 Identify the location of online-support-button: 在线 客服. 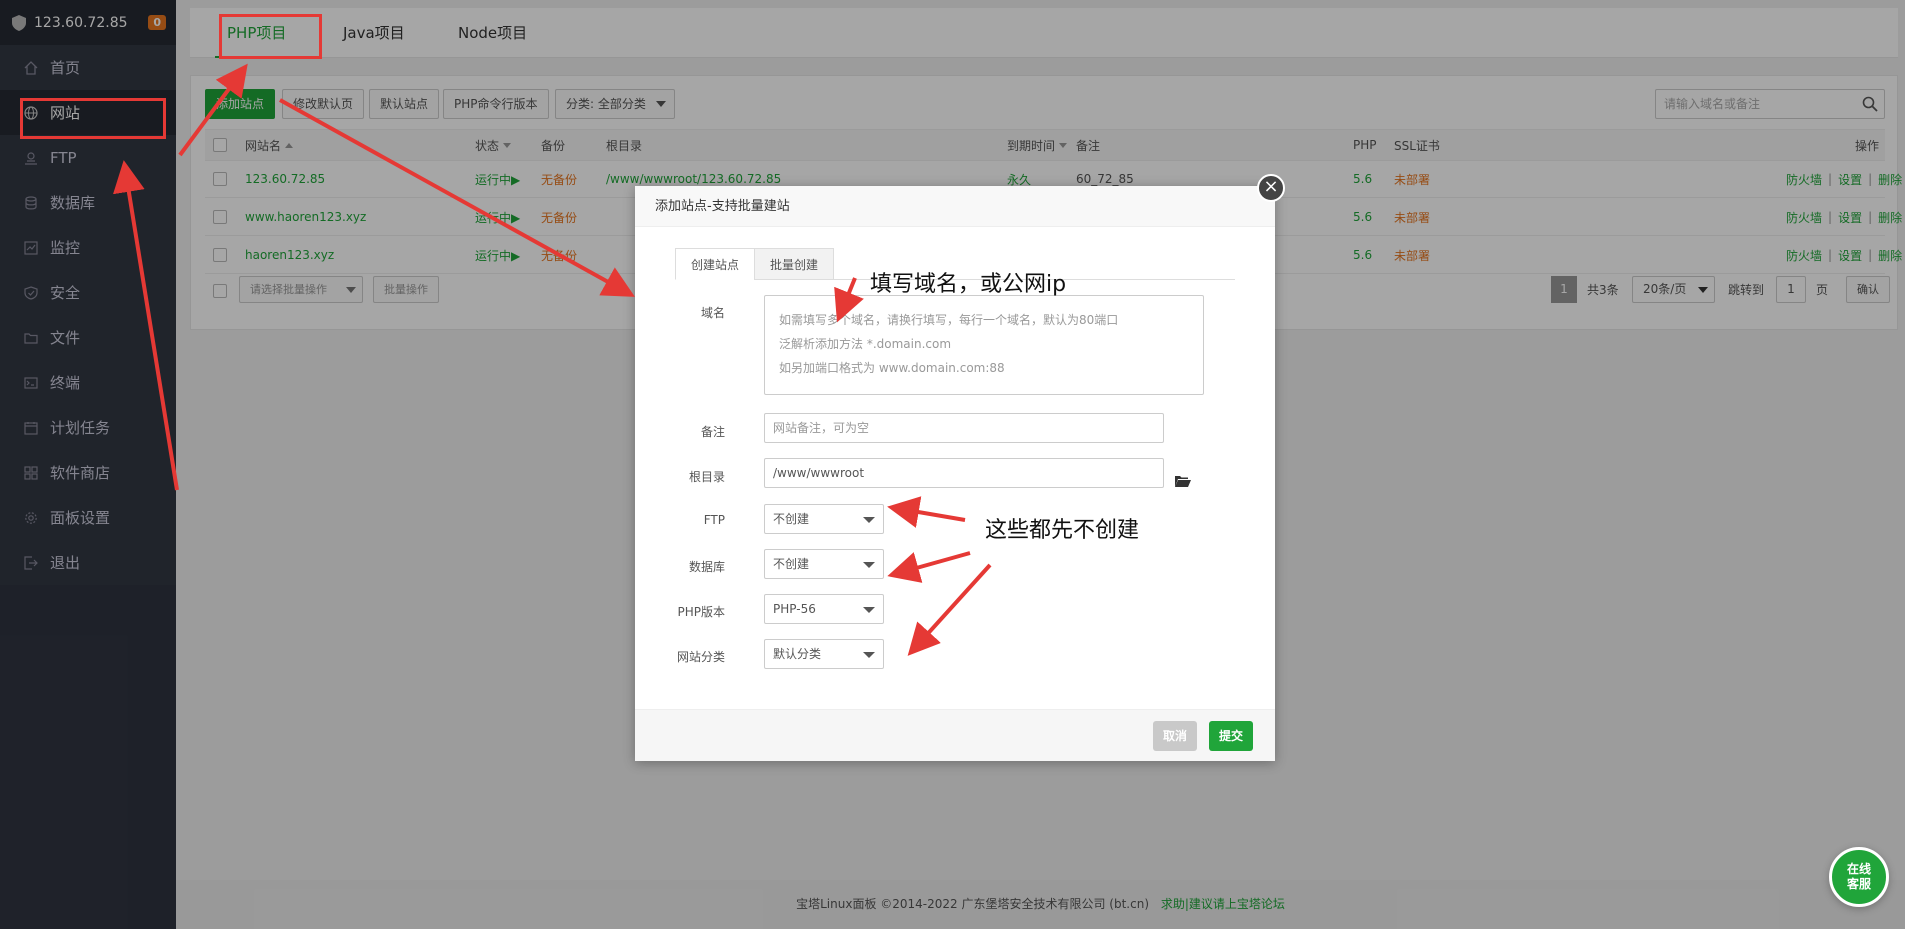
(1859, 877).